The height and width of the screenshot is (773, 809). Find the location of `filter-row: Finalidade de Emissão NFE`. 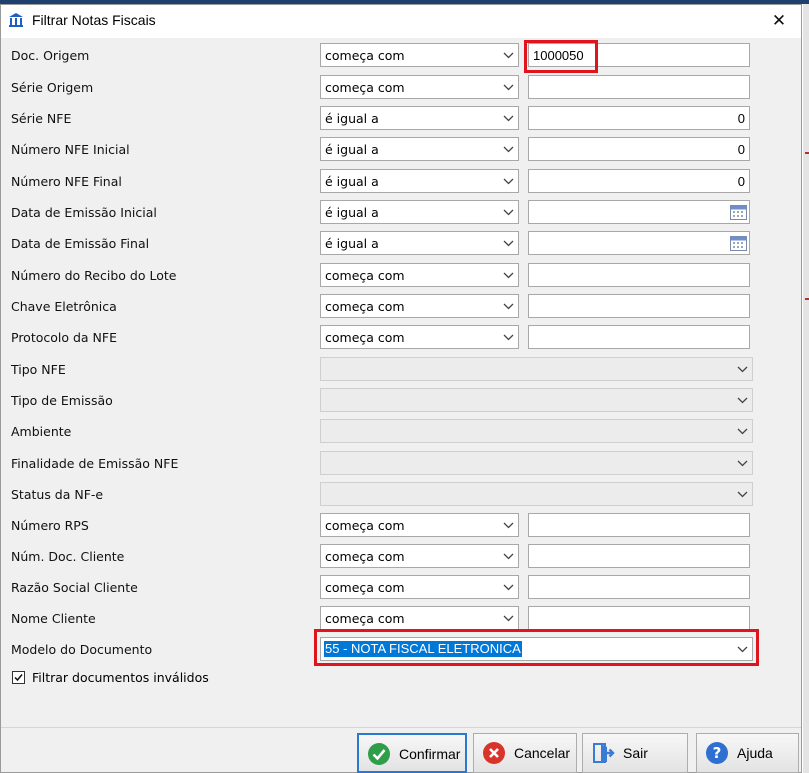

filter-row: Finalidade de Emissão NFE is located at coordinates (401, 464).